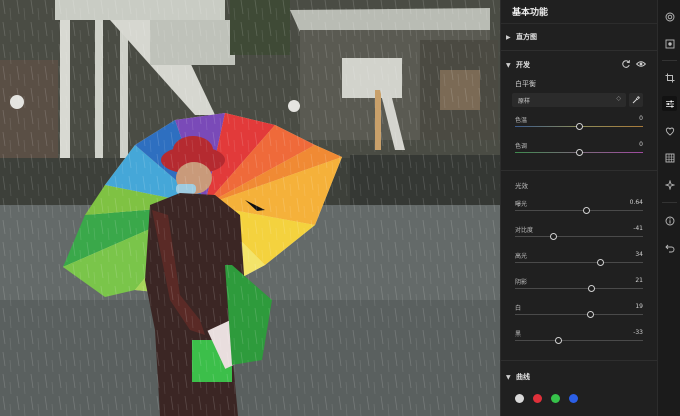  I want to click on crop-icon, so click(669, 77).